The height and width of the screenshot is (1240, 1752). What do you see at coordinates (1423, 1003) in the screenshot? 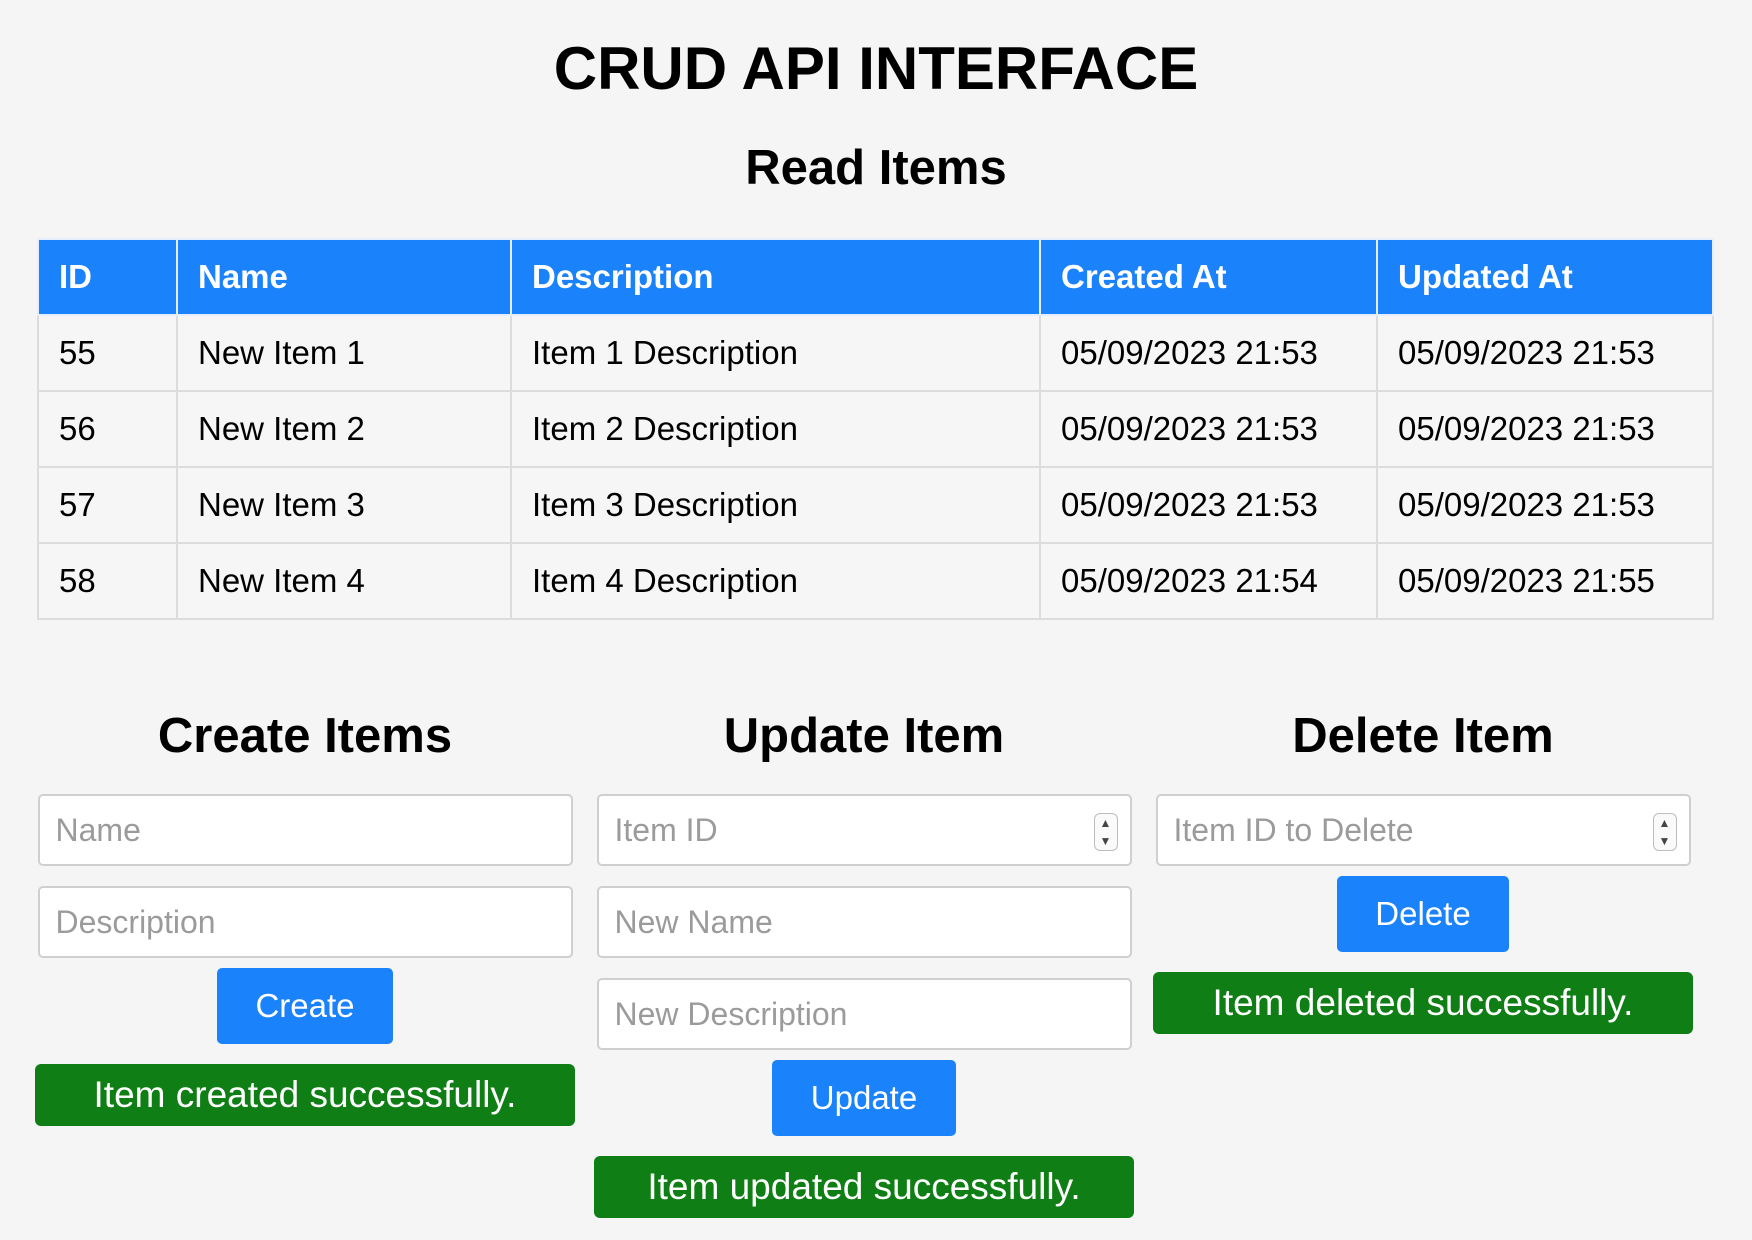
I see `delete-status-message: Item deleted successfully.` at bounding box center [1423, 1003].